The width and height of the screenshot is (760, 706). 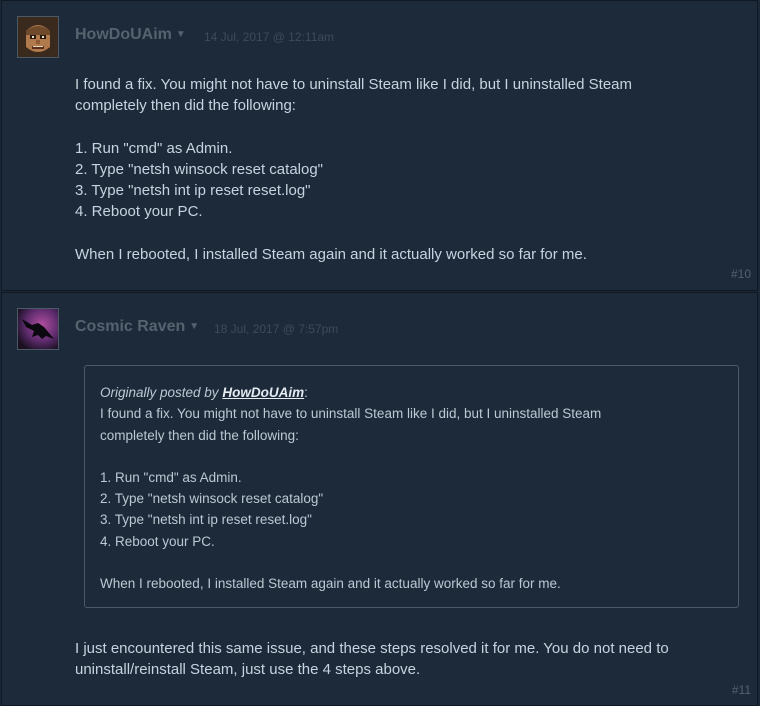 I want to click on raven-avatar-icon, so click(x=38, y=329).